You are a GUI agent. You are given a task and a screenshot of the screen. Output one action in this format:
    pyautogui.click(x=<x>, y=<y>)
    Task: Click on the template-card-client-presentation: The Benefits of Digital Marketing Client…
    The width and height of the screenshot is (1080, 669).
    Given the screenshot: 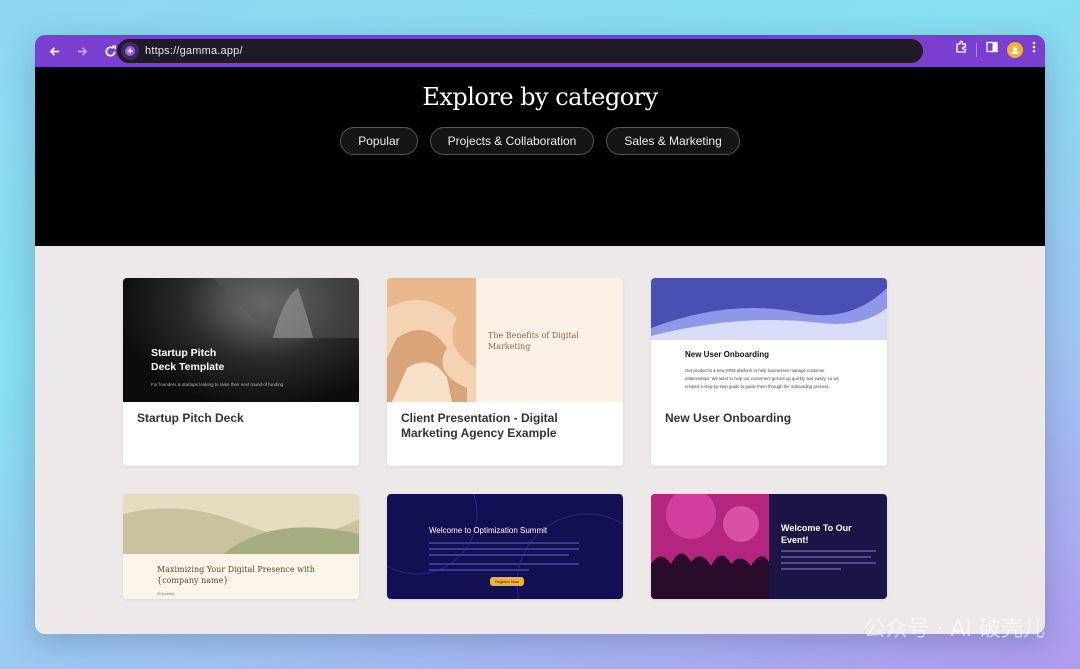 What is the action you would take?
    pyautogui.click(x=505, y=372)
    